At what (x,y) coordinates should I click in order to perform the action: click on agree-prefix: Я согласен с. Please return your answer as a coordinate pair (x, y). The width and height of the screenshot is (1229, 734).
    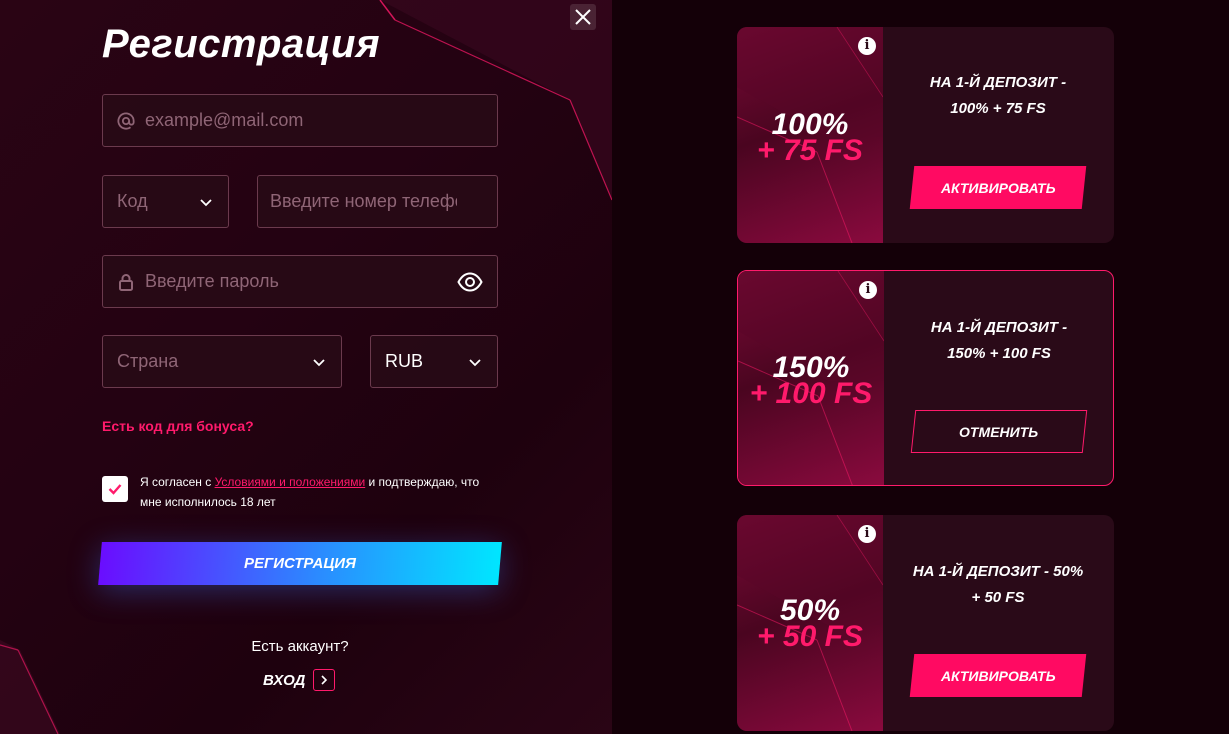
    Looking at the image, I should click on (177, 482).